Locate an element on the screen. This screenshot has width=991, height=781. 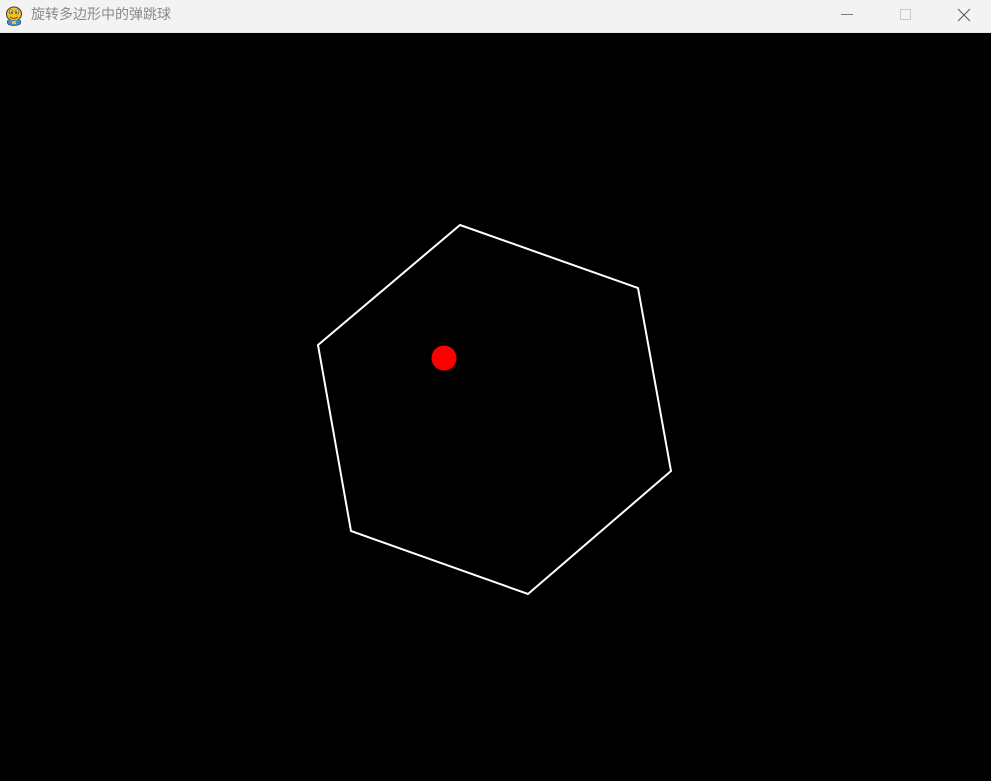
close-icon is located at coordinates (964, 15).